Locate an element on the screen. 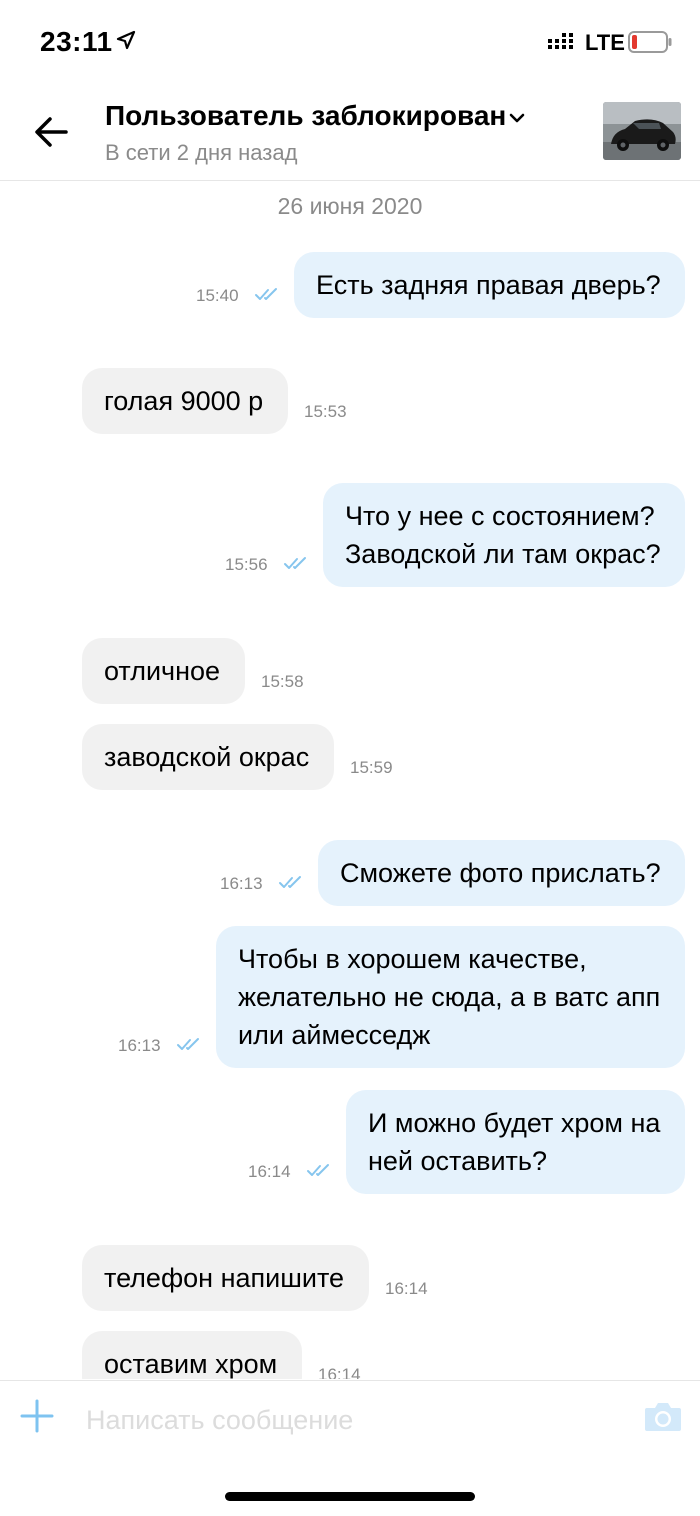  chevron-down-icon is located at coordinates (517, 118).